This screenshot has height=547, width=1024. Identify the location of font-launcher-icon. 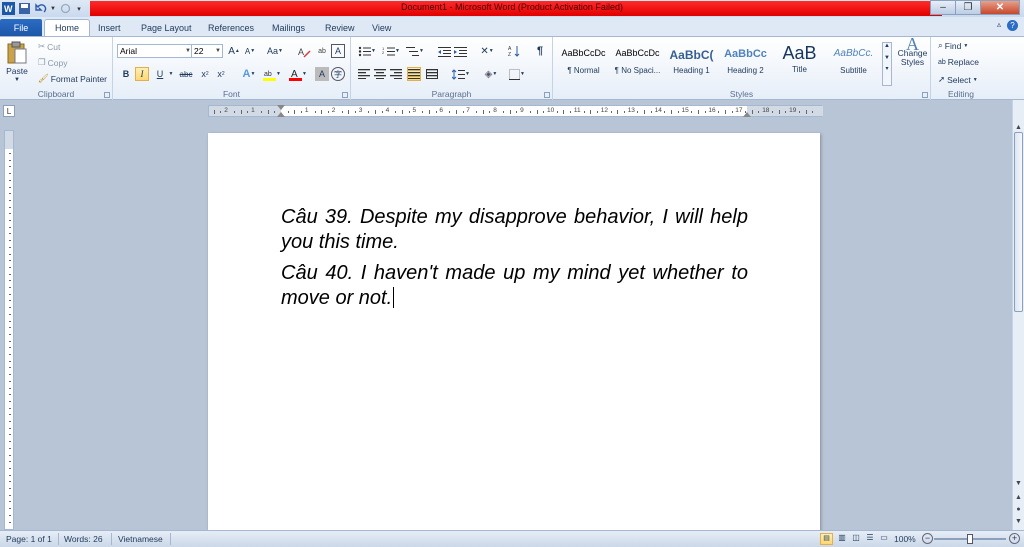
(345, 95).